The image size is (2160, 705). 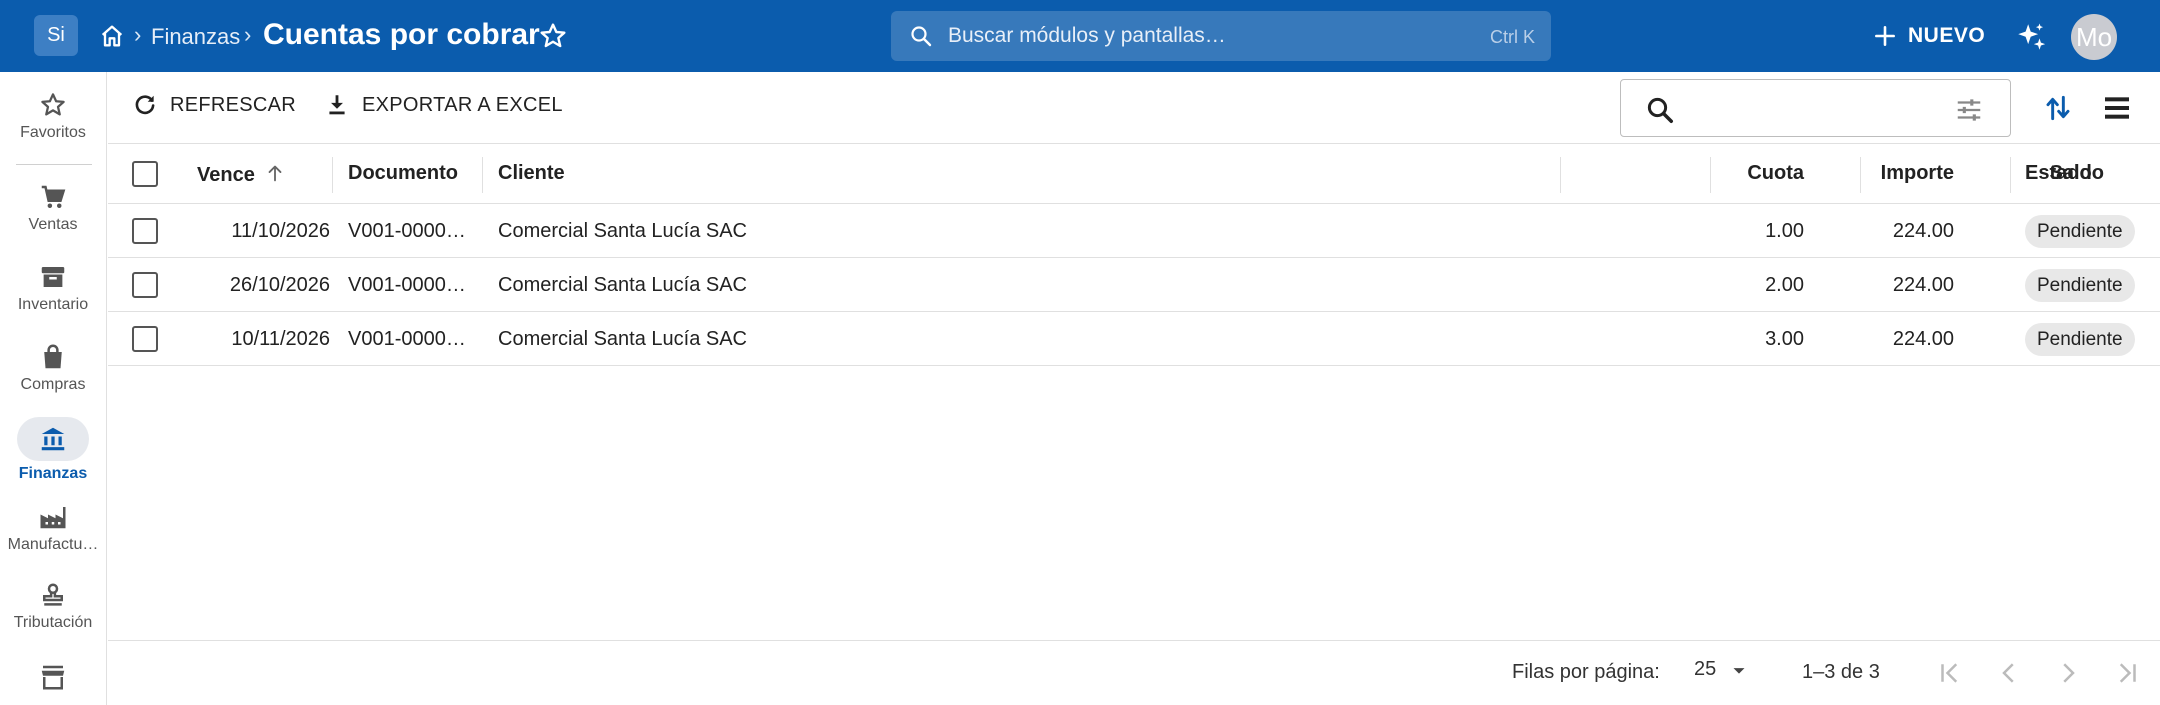 I want to click on rows-per-page-select: 25, so click(x=1722, y=669).